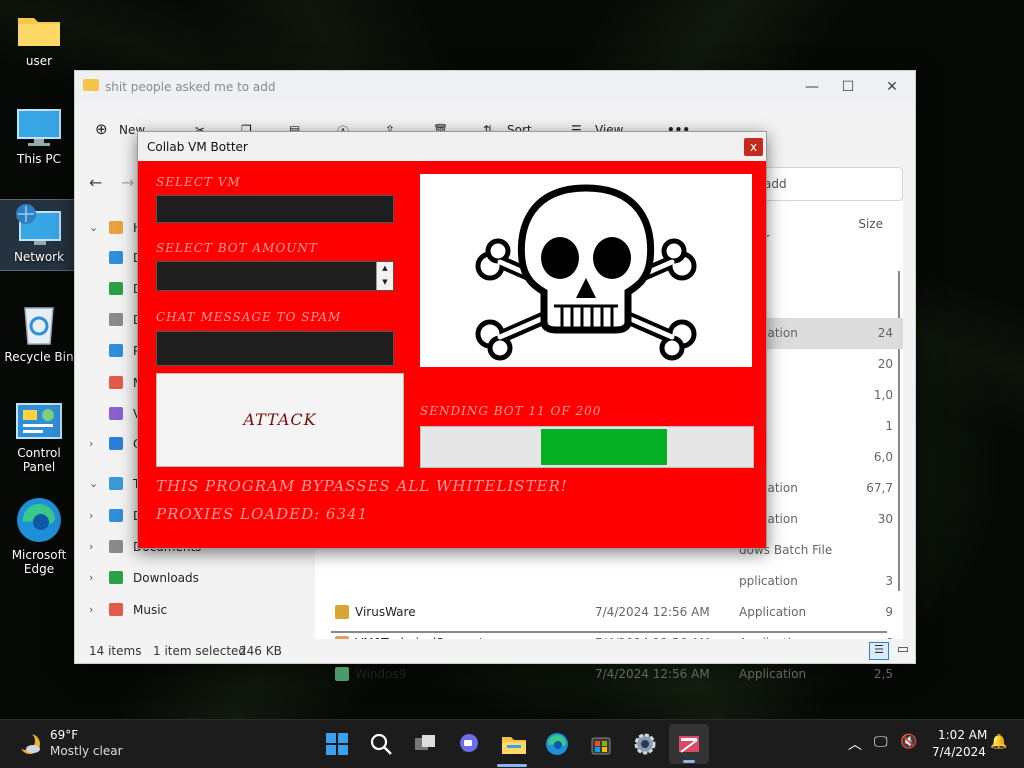 Image resolution: width=1024 pixels, height=768 pixels. What do you see at coordinates (29, 744) in the screenshot?
I see `weather-moon-icon` at bounding box center [29, 744].